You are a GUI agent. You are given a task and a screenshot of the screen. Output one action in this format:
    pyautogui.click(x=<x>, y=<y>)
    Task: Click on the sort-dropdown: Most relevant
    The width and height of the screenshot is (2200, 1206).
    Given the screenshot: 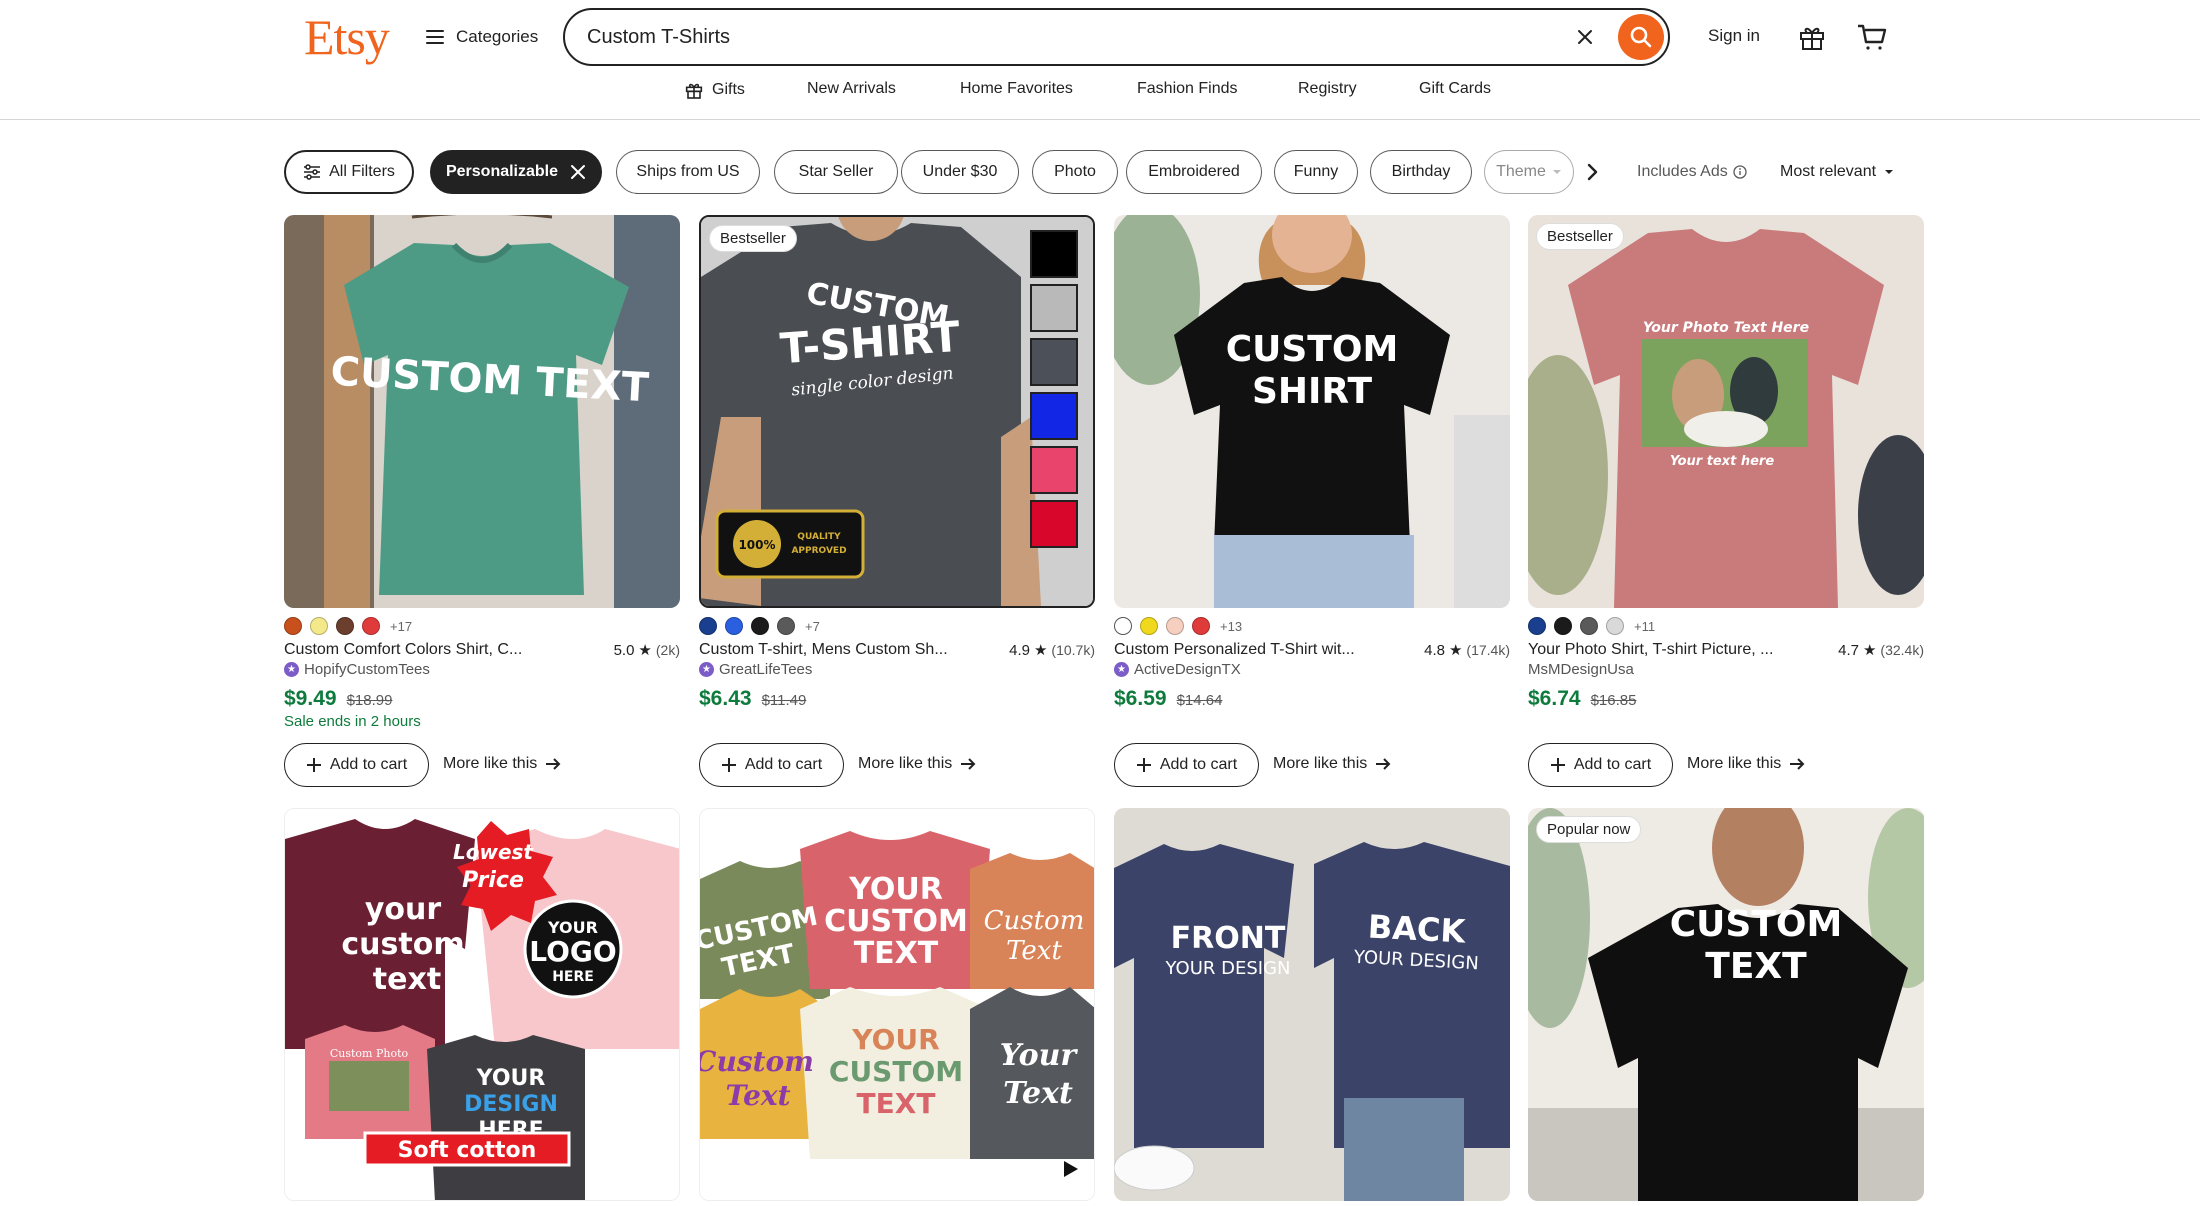 What is the action you would take?
    pyautogui.click(x=1837, y=172)
    